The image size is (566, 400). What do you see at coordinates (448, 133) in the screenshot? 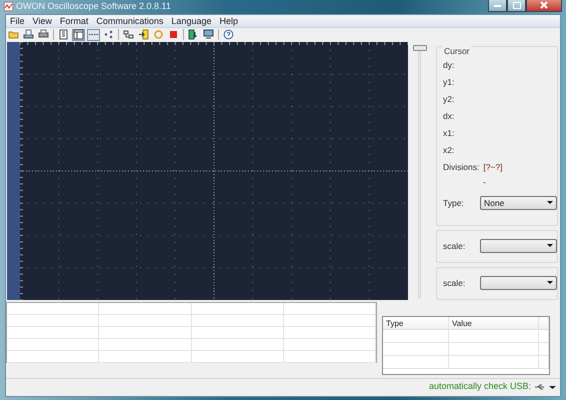
I see `field-label: x1:` at bounding box center [448, 133].